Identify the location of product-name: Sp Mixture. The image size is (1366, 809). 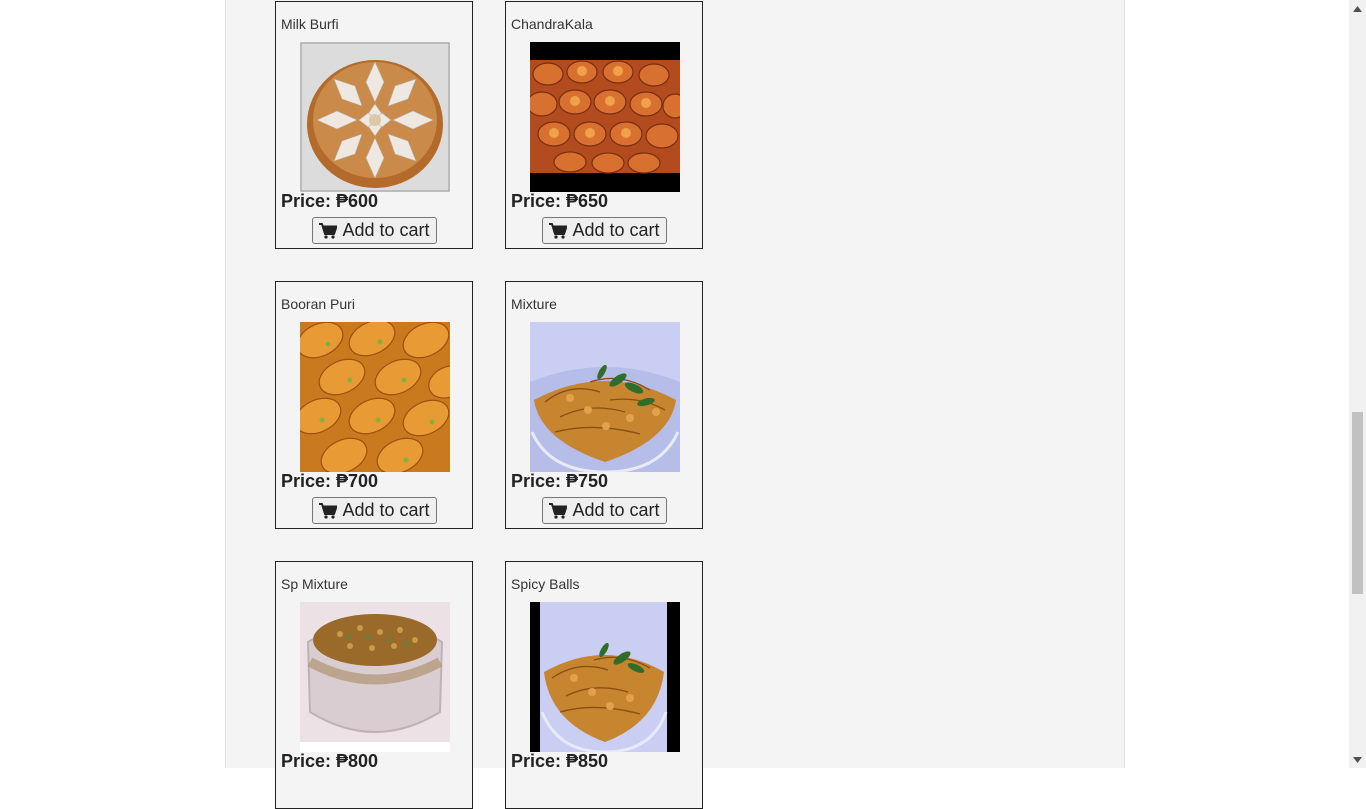
(314, 584).